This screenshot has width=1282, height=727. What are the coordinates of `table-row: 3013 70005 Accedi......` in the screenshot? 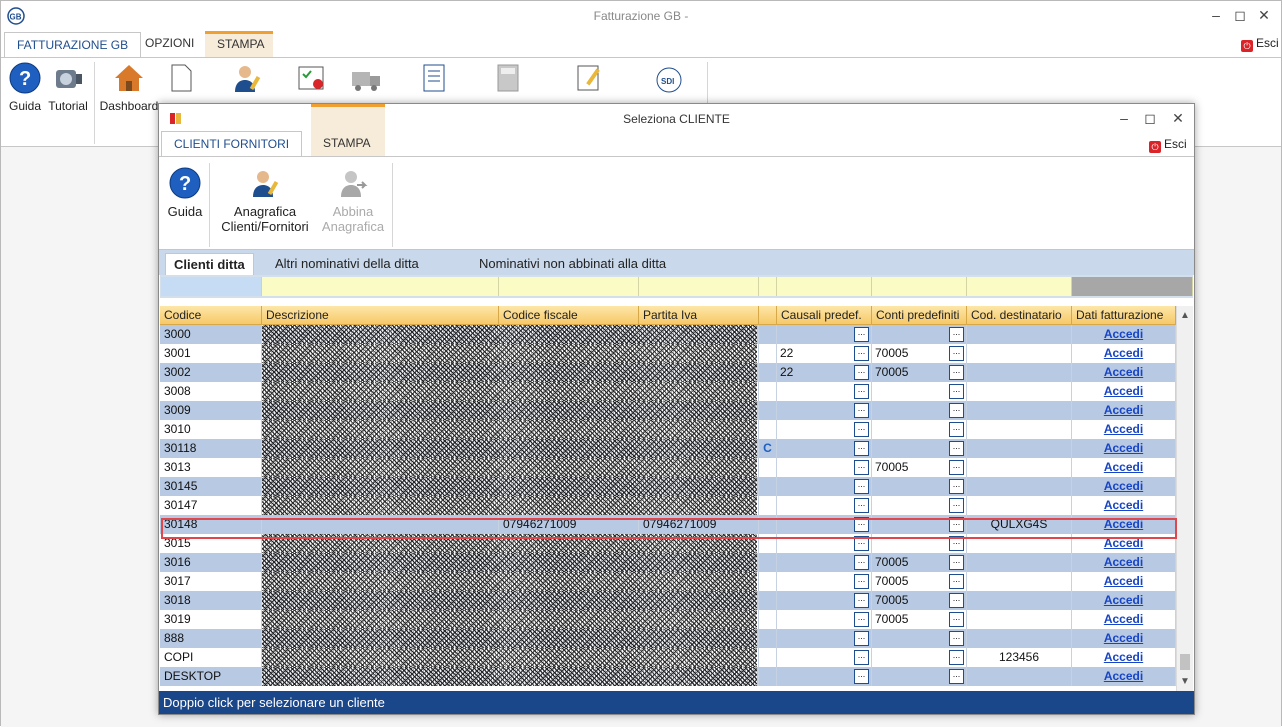 It's located at (668, 467).